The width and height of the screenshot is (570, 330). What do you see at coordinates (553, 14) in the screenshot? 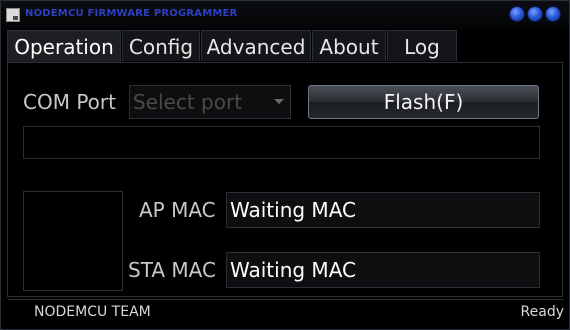
I see `close-button` at bounding box center [553, 14].